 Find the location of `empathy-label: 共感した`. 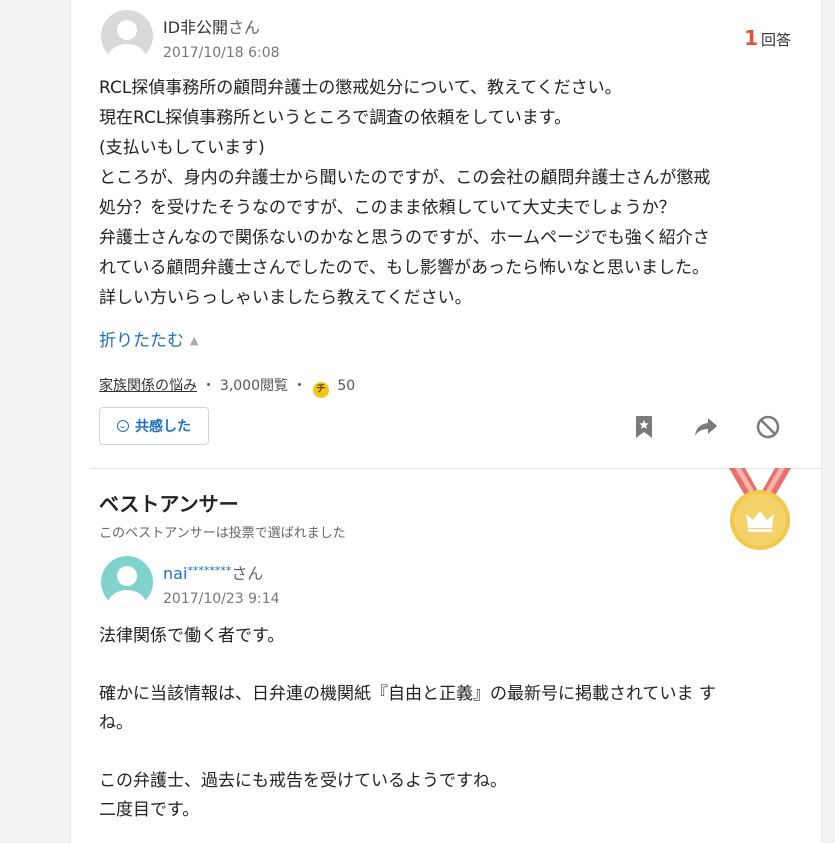

empathy-label: 共感した is located at coordinates (163, 427).